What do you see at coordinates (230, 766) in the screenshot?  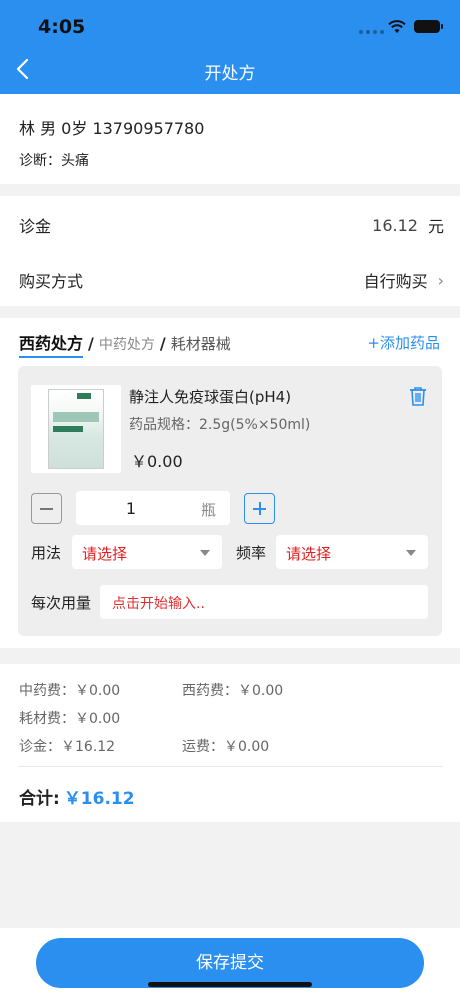 I see `divider` at bounding box center [230, 766].